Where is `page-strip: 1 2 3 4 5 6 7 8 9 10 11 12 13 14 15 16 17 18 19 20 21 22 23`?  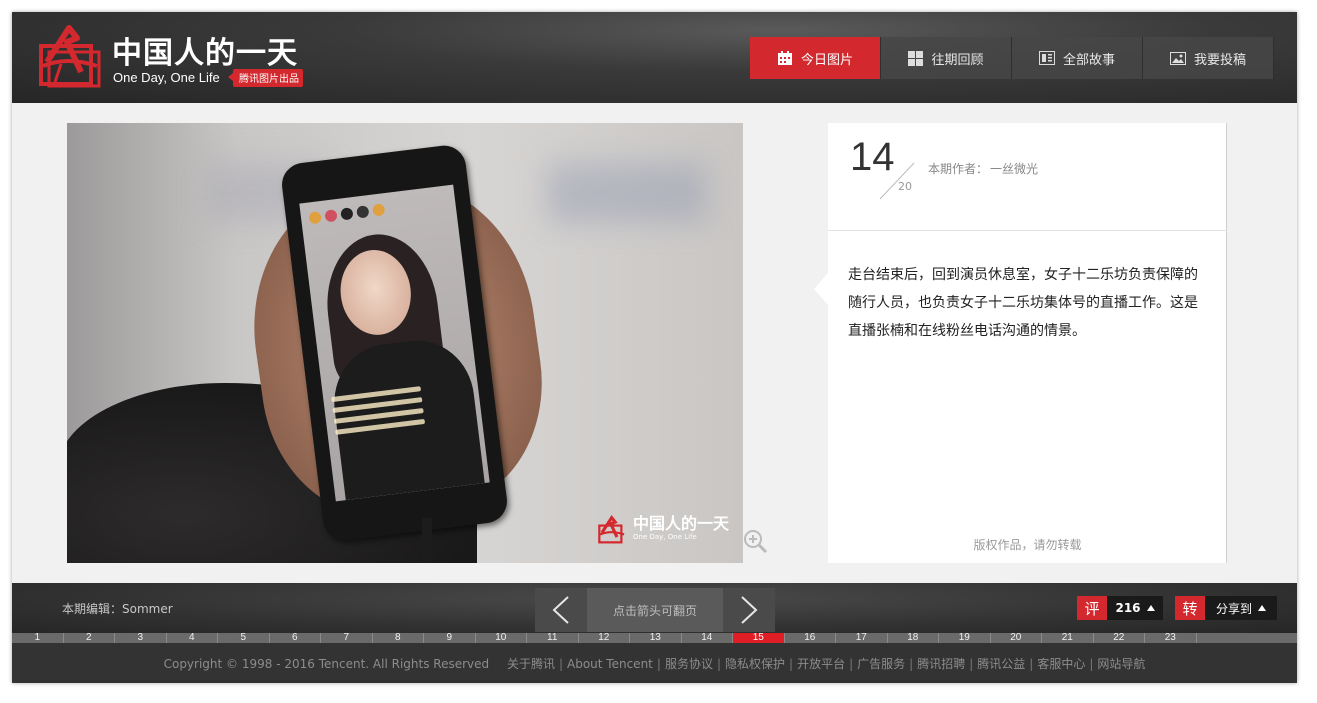 page-strip: 1 2 3 4 5 6 7 8 9 10 11 12 13 14 15 16 17 18 19 20 21 22 23 is located at coordinates (654, 638).